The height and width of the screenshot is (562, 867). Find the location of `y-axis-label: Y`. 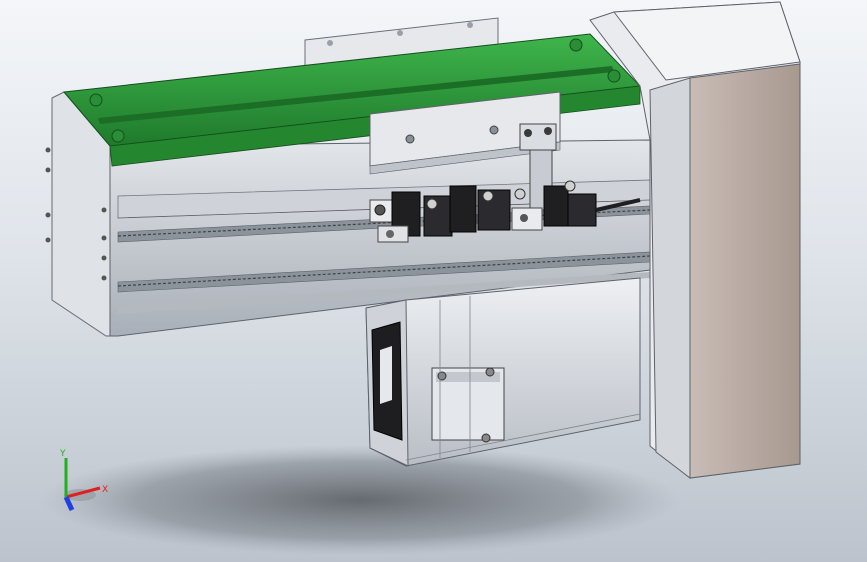

y-axis-label: Y is located at coordinates (62, 454).